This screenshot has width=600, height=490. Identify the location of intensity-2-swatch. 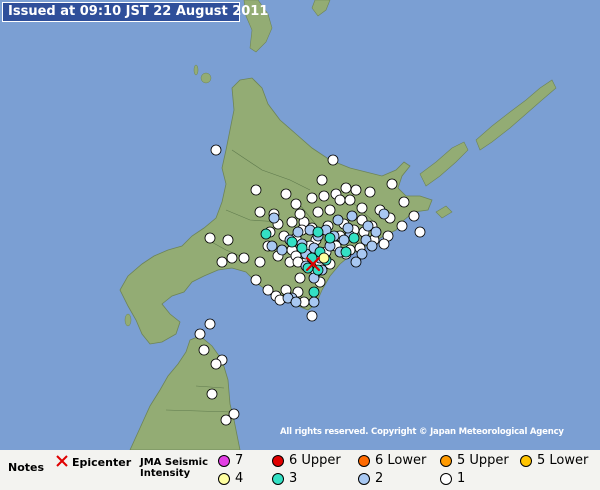
(364, 479).